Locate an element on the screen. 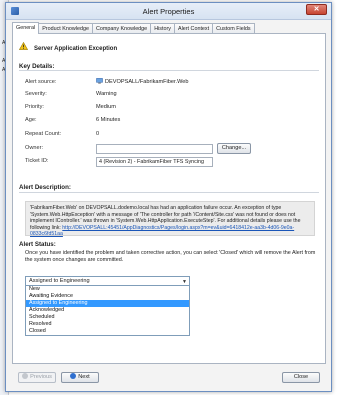  previous-button: Previous is located at coordinates (37, 377).